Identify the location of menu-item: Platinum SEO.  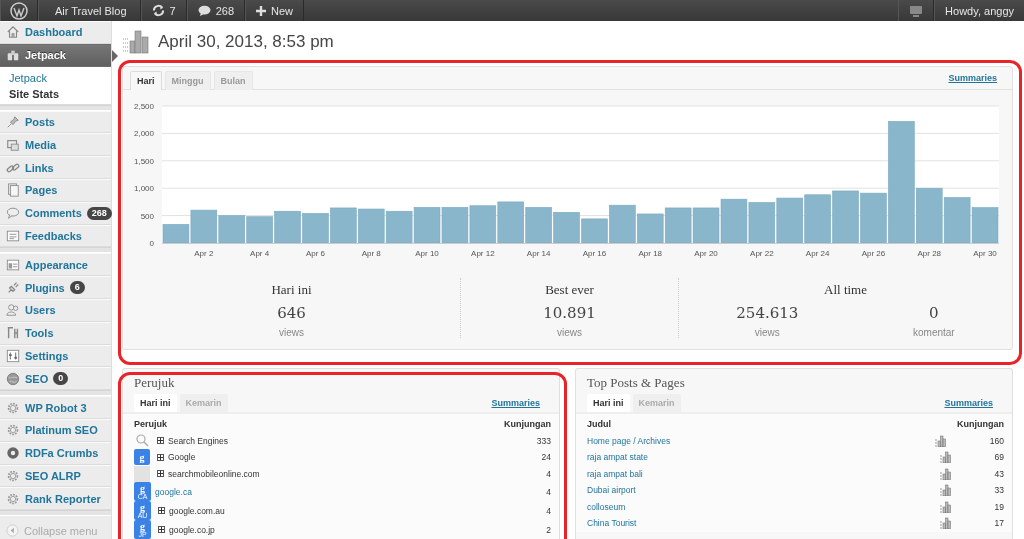
(55, 430).